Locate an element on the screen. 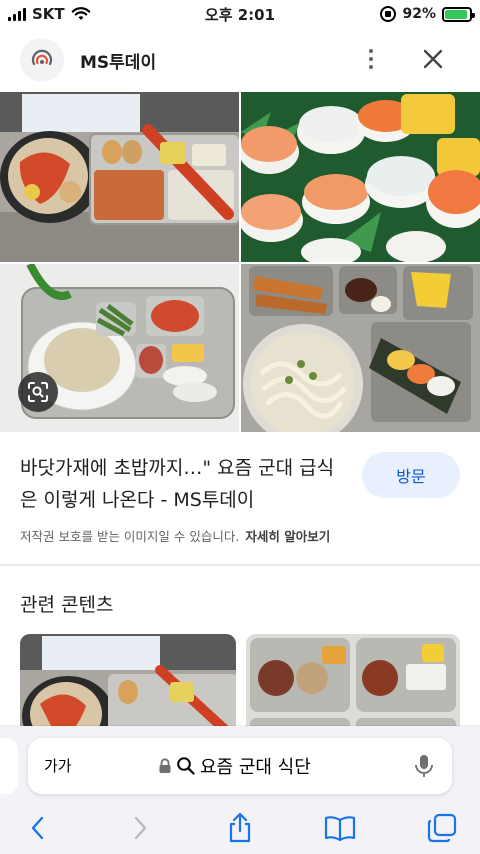  copyright-text: 저작권 보호를 받는 이미지일 수 있습니다. is located at coordinates (130, 536).